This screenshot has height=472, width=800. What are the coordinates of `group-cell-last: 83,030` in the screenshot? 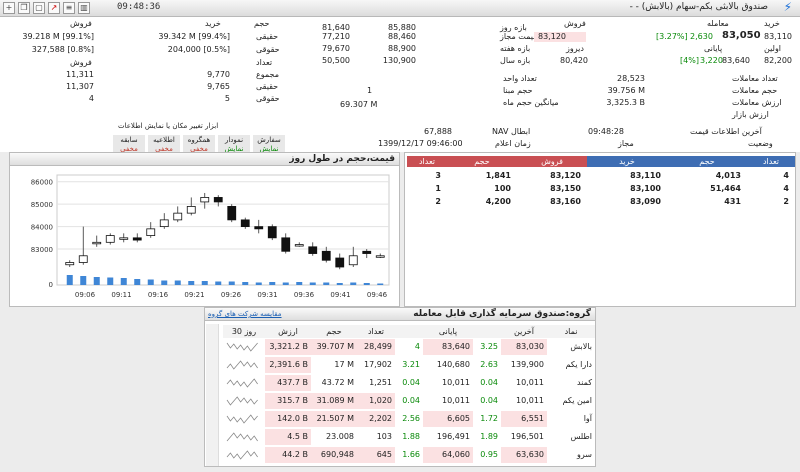 It's located at (524, 347).